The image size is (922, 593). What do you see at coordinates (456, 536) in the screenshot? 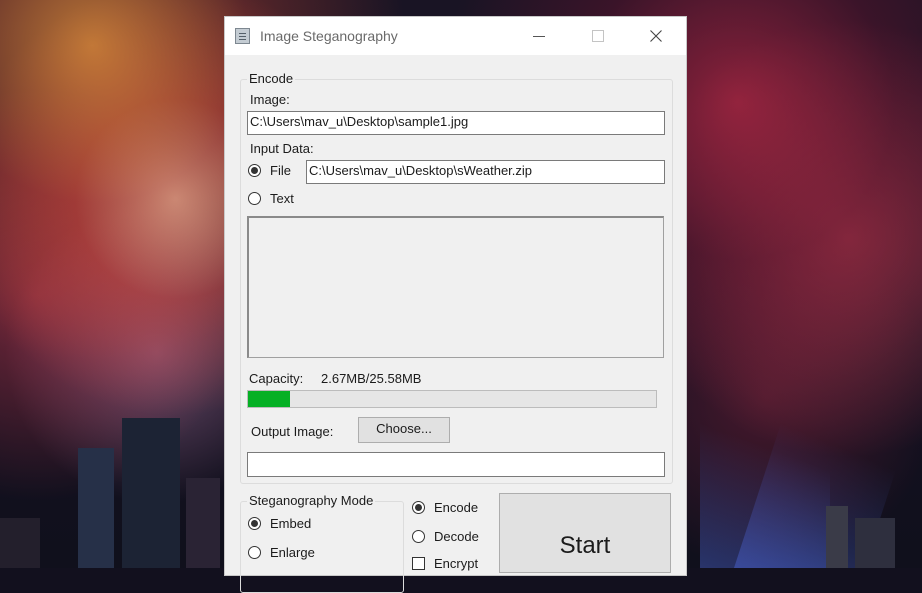
I see `decode-radio-label: Decode` at bounding box center [456, 536].